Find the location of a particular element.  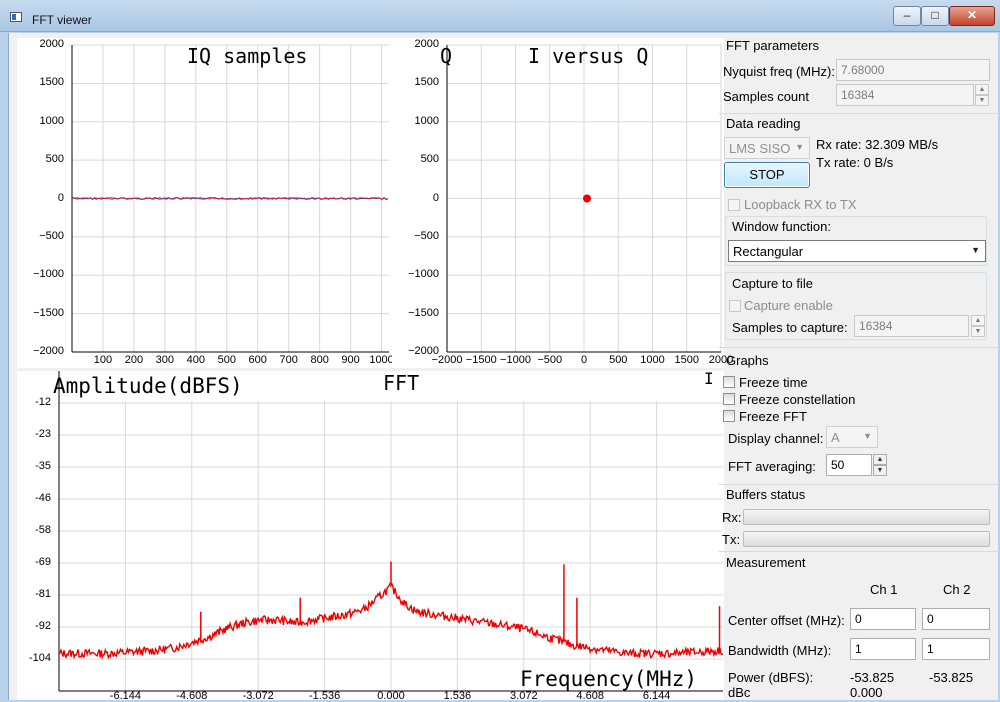

y-tick-label: 0 is located at coordinates (60, 197).